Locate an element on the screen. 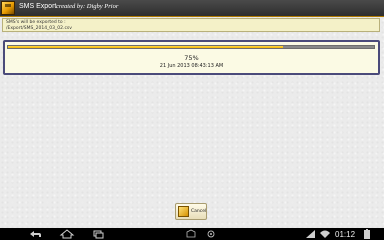 Image resolution: width=384 pixels, height=240 pixels. notification-icon is located at coordinates (191, 234).